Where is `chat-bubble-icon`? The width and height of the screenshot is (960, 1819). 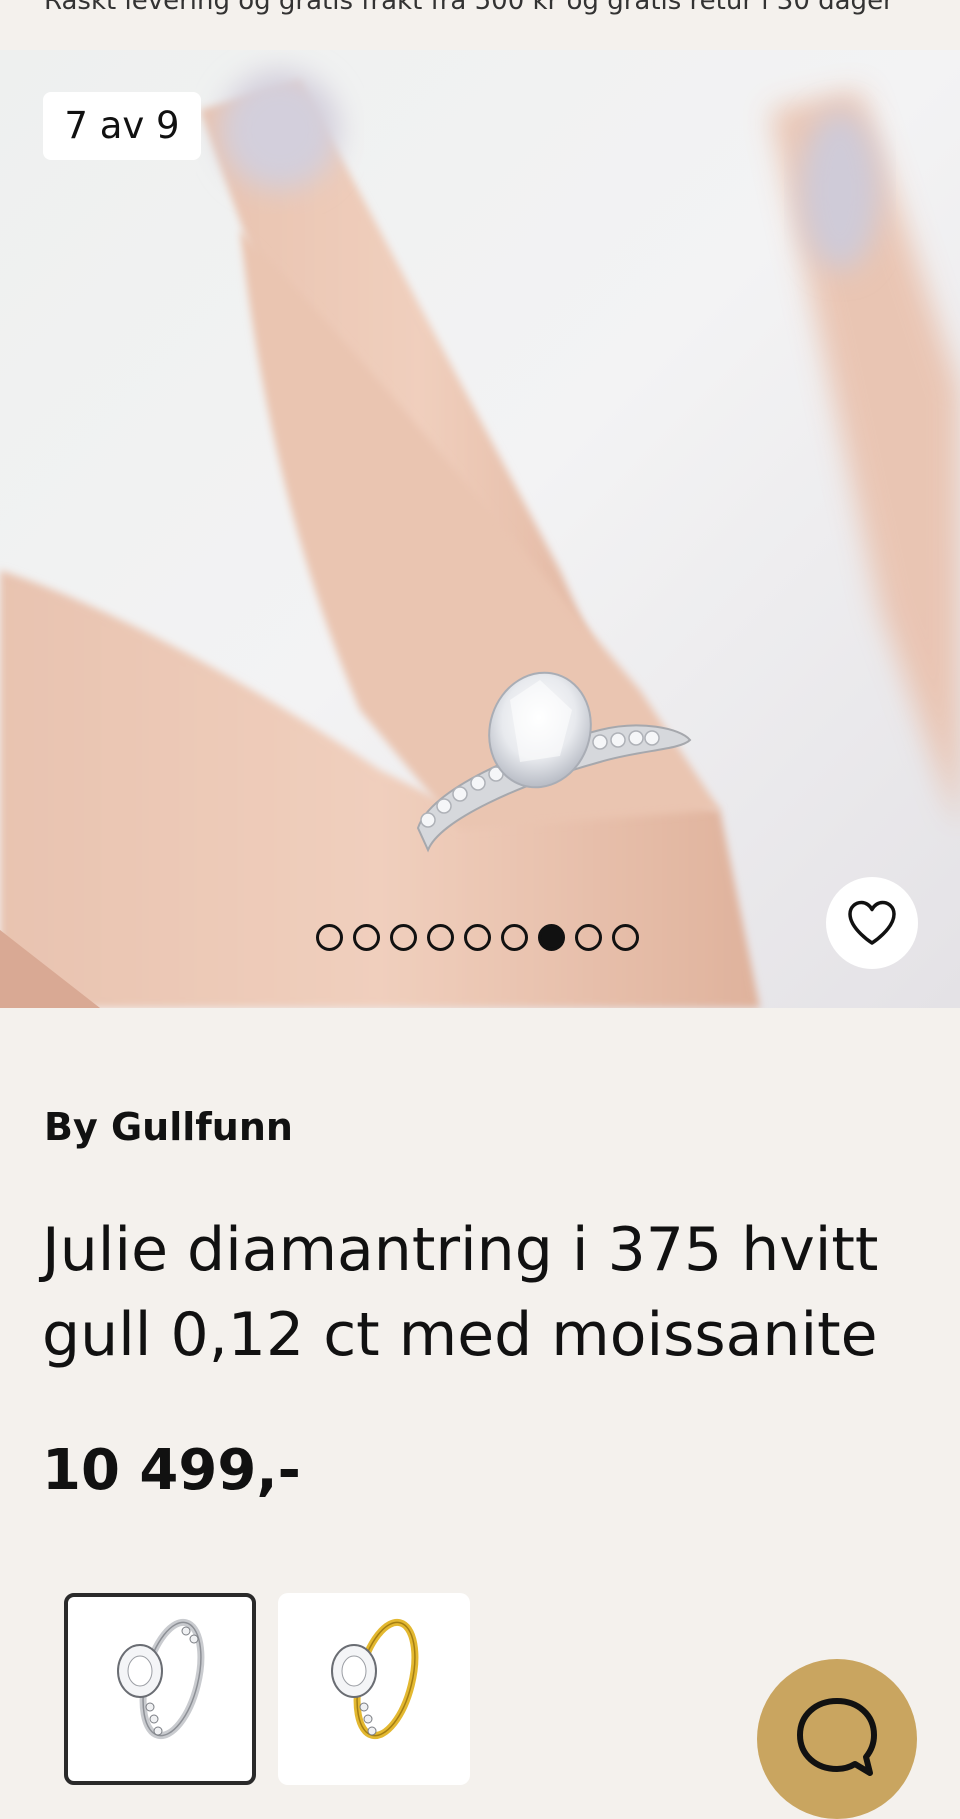
chat-bubble-icon is located at coordinates (837, 1737).